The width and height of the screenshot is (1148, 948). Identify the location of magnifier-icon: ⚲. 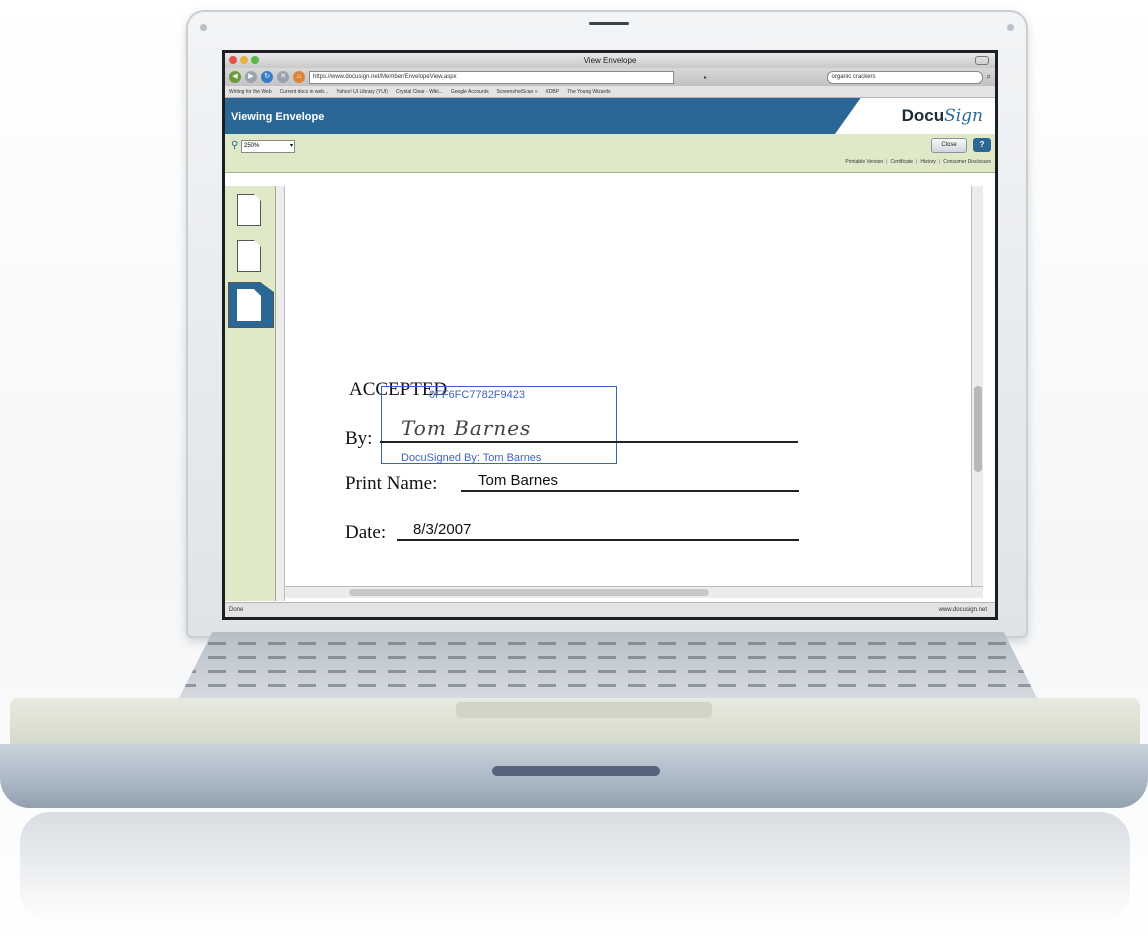
(235, 145).